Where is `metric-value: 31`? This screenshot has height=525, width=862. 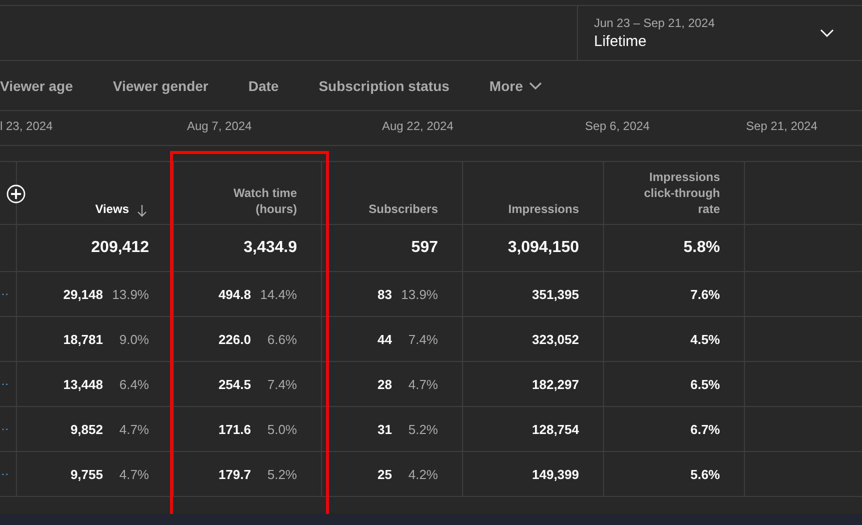
metric-value: 31 is located at coordinates (385, 429).